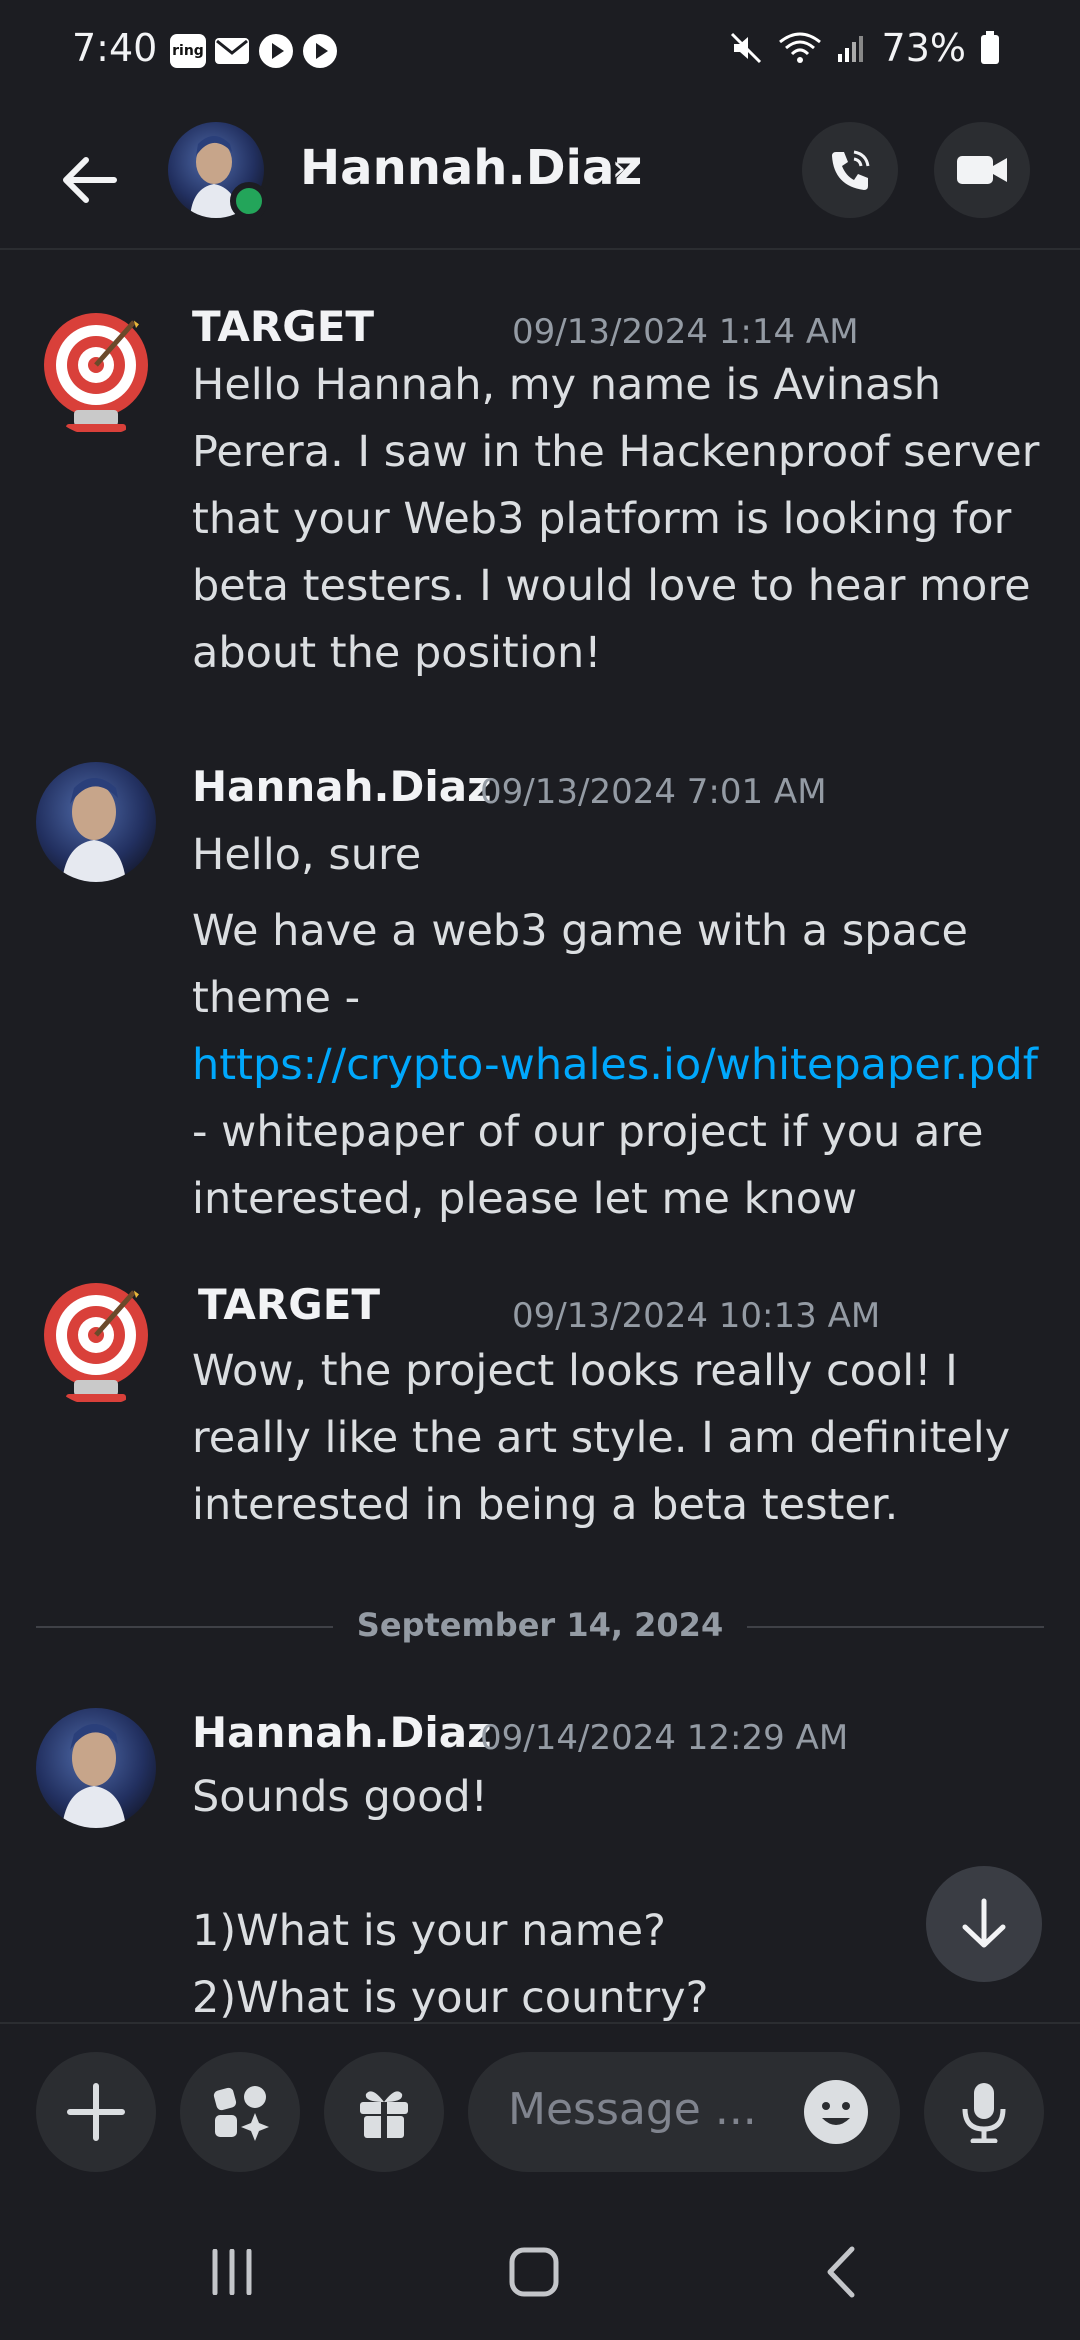  What do you see at coordinates (254, 51) in the screenshot?
I see `notification-icons: ring` at bounding box center [254, 51].